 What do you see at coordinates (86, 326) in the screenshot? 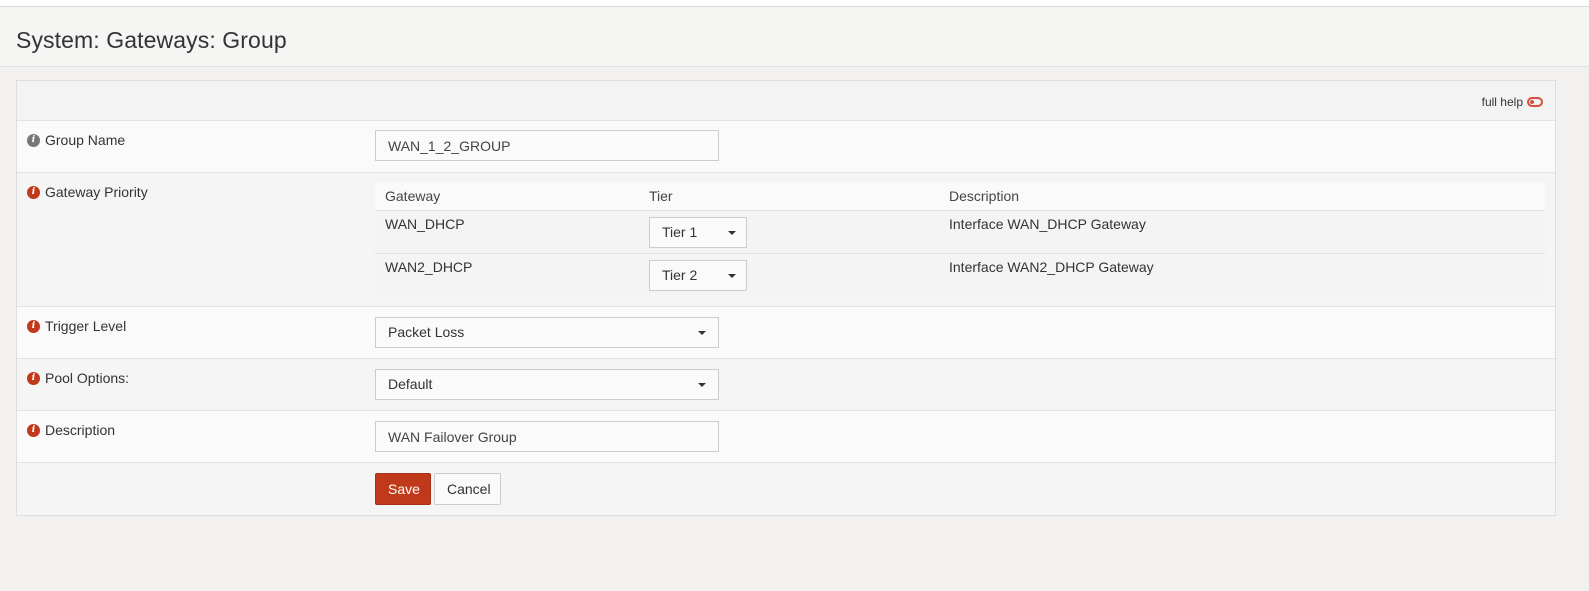
I see `trigger-level-label-text: Trigger Level` at bounding box center [86, 326].